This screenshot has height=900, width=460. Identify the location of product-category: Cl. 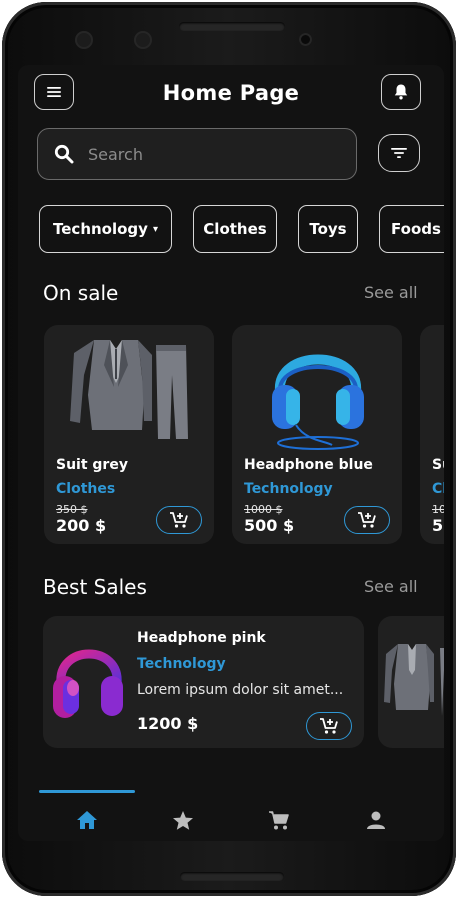
(438, 489).